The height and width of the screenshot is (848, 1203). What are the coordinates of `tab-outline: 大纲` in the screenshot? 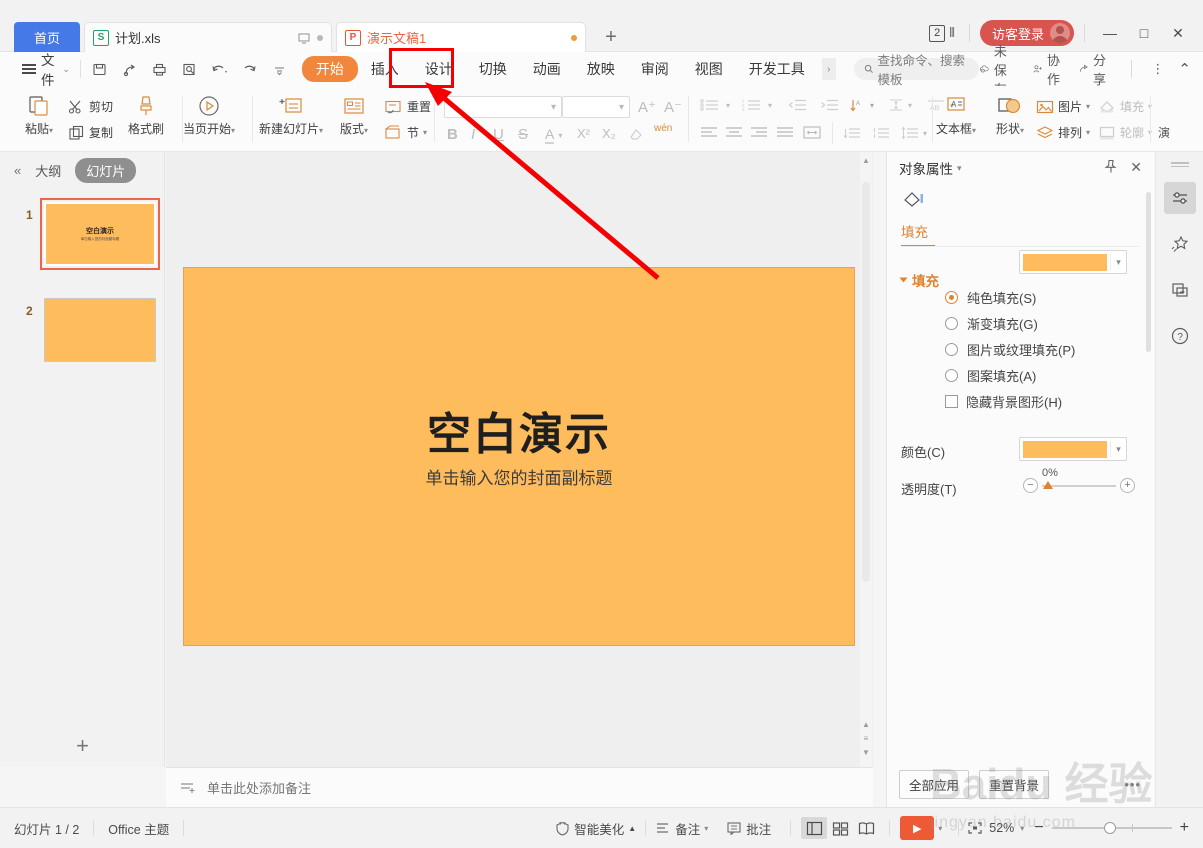 It's located at (48, 170).